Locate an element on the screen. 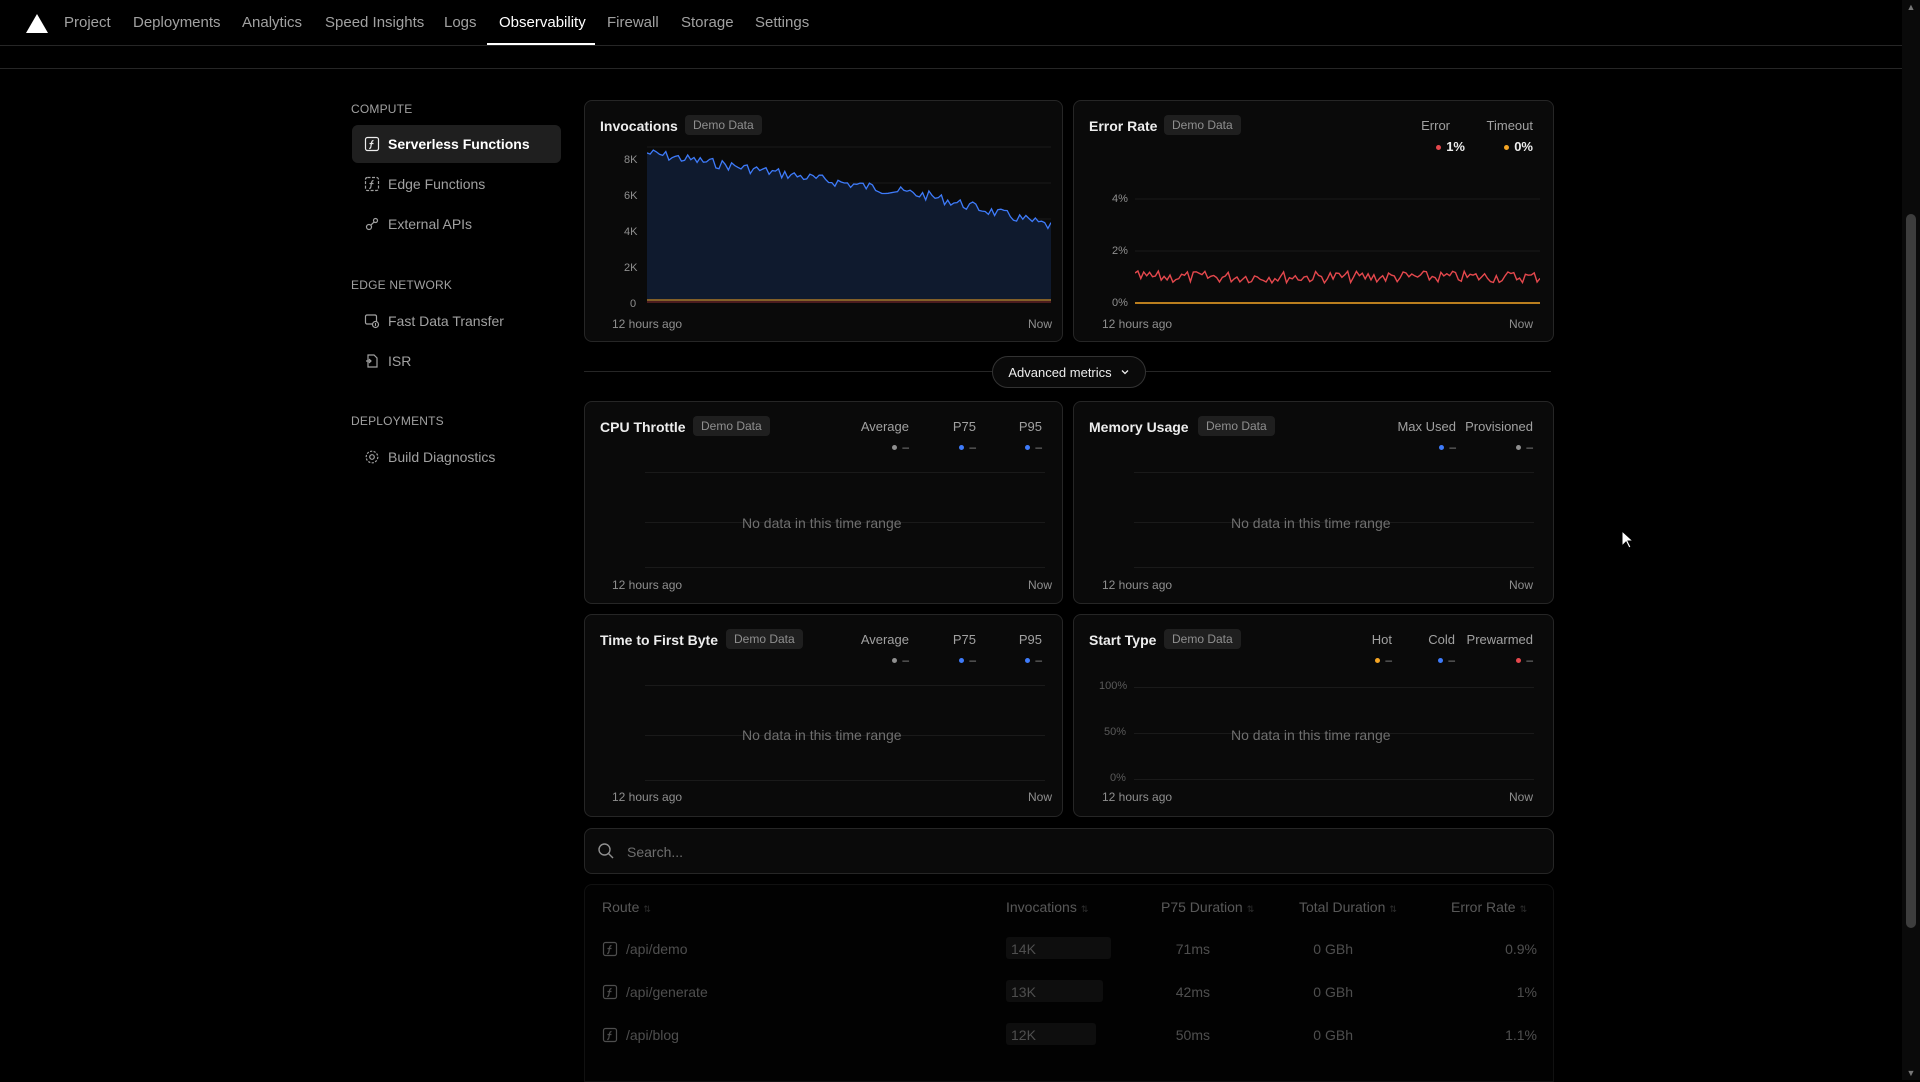  p75-duration-value: 50ms is located at coordinates (1192, 1035).